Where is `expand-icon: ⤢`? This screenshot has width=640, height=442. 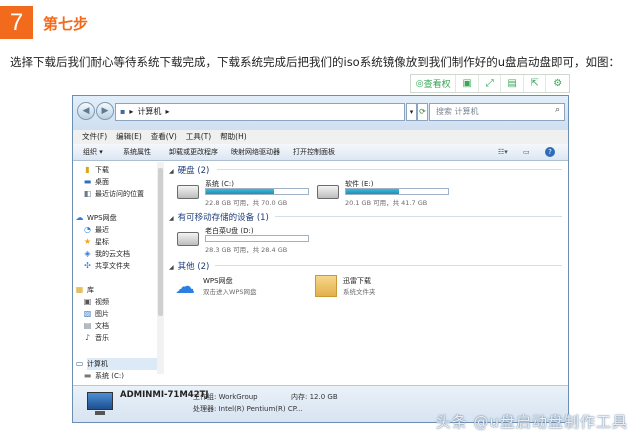 expand-icon: ⤢ is located at coordinates (490, 83).